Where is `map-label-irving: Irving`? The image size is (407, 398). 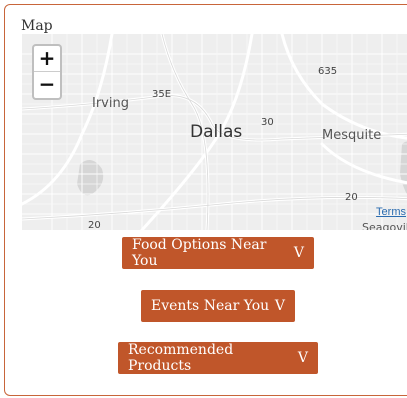 map-label-irving: Irving is located at coordinates (110, 103).